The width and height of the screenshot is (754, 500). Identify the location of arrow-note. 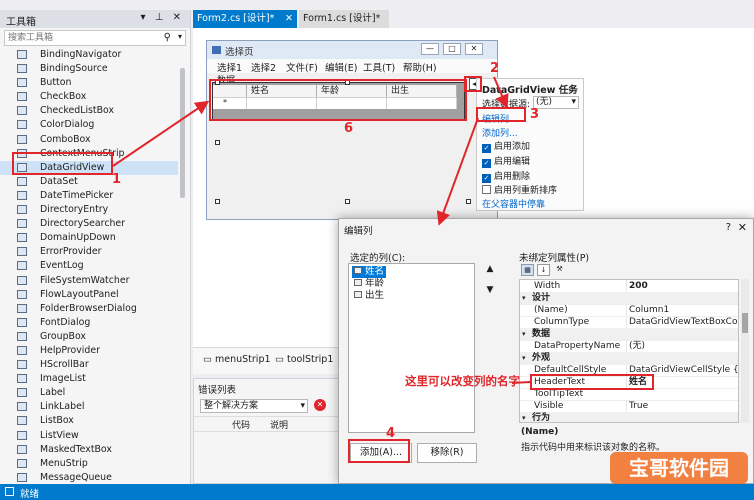
(521, 382).